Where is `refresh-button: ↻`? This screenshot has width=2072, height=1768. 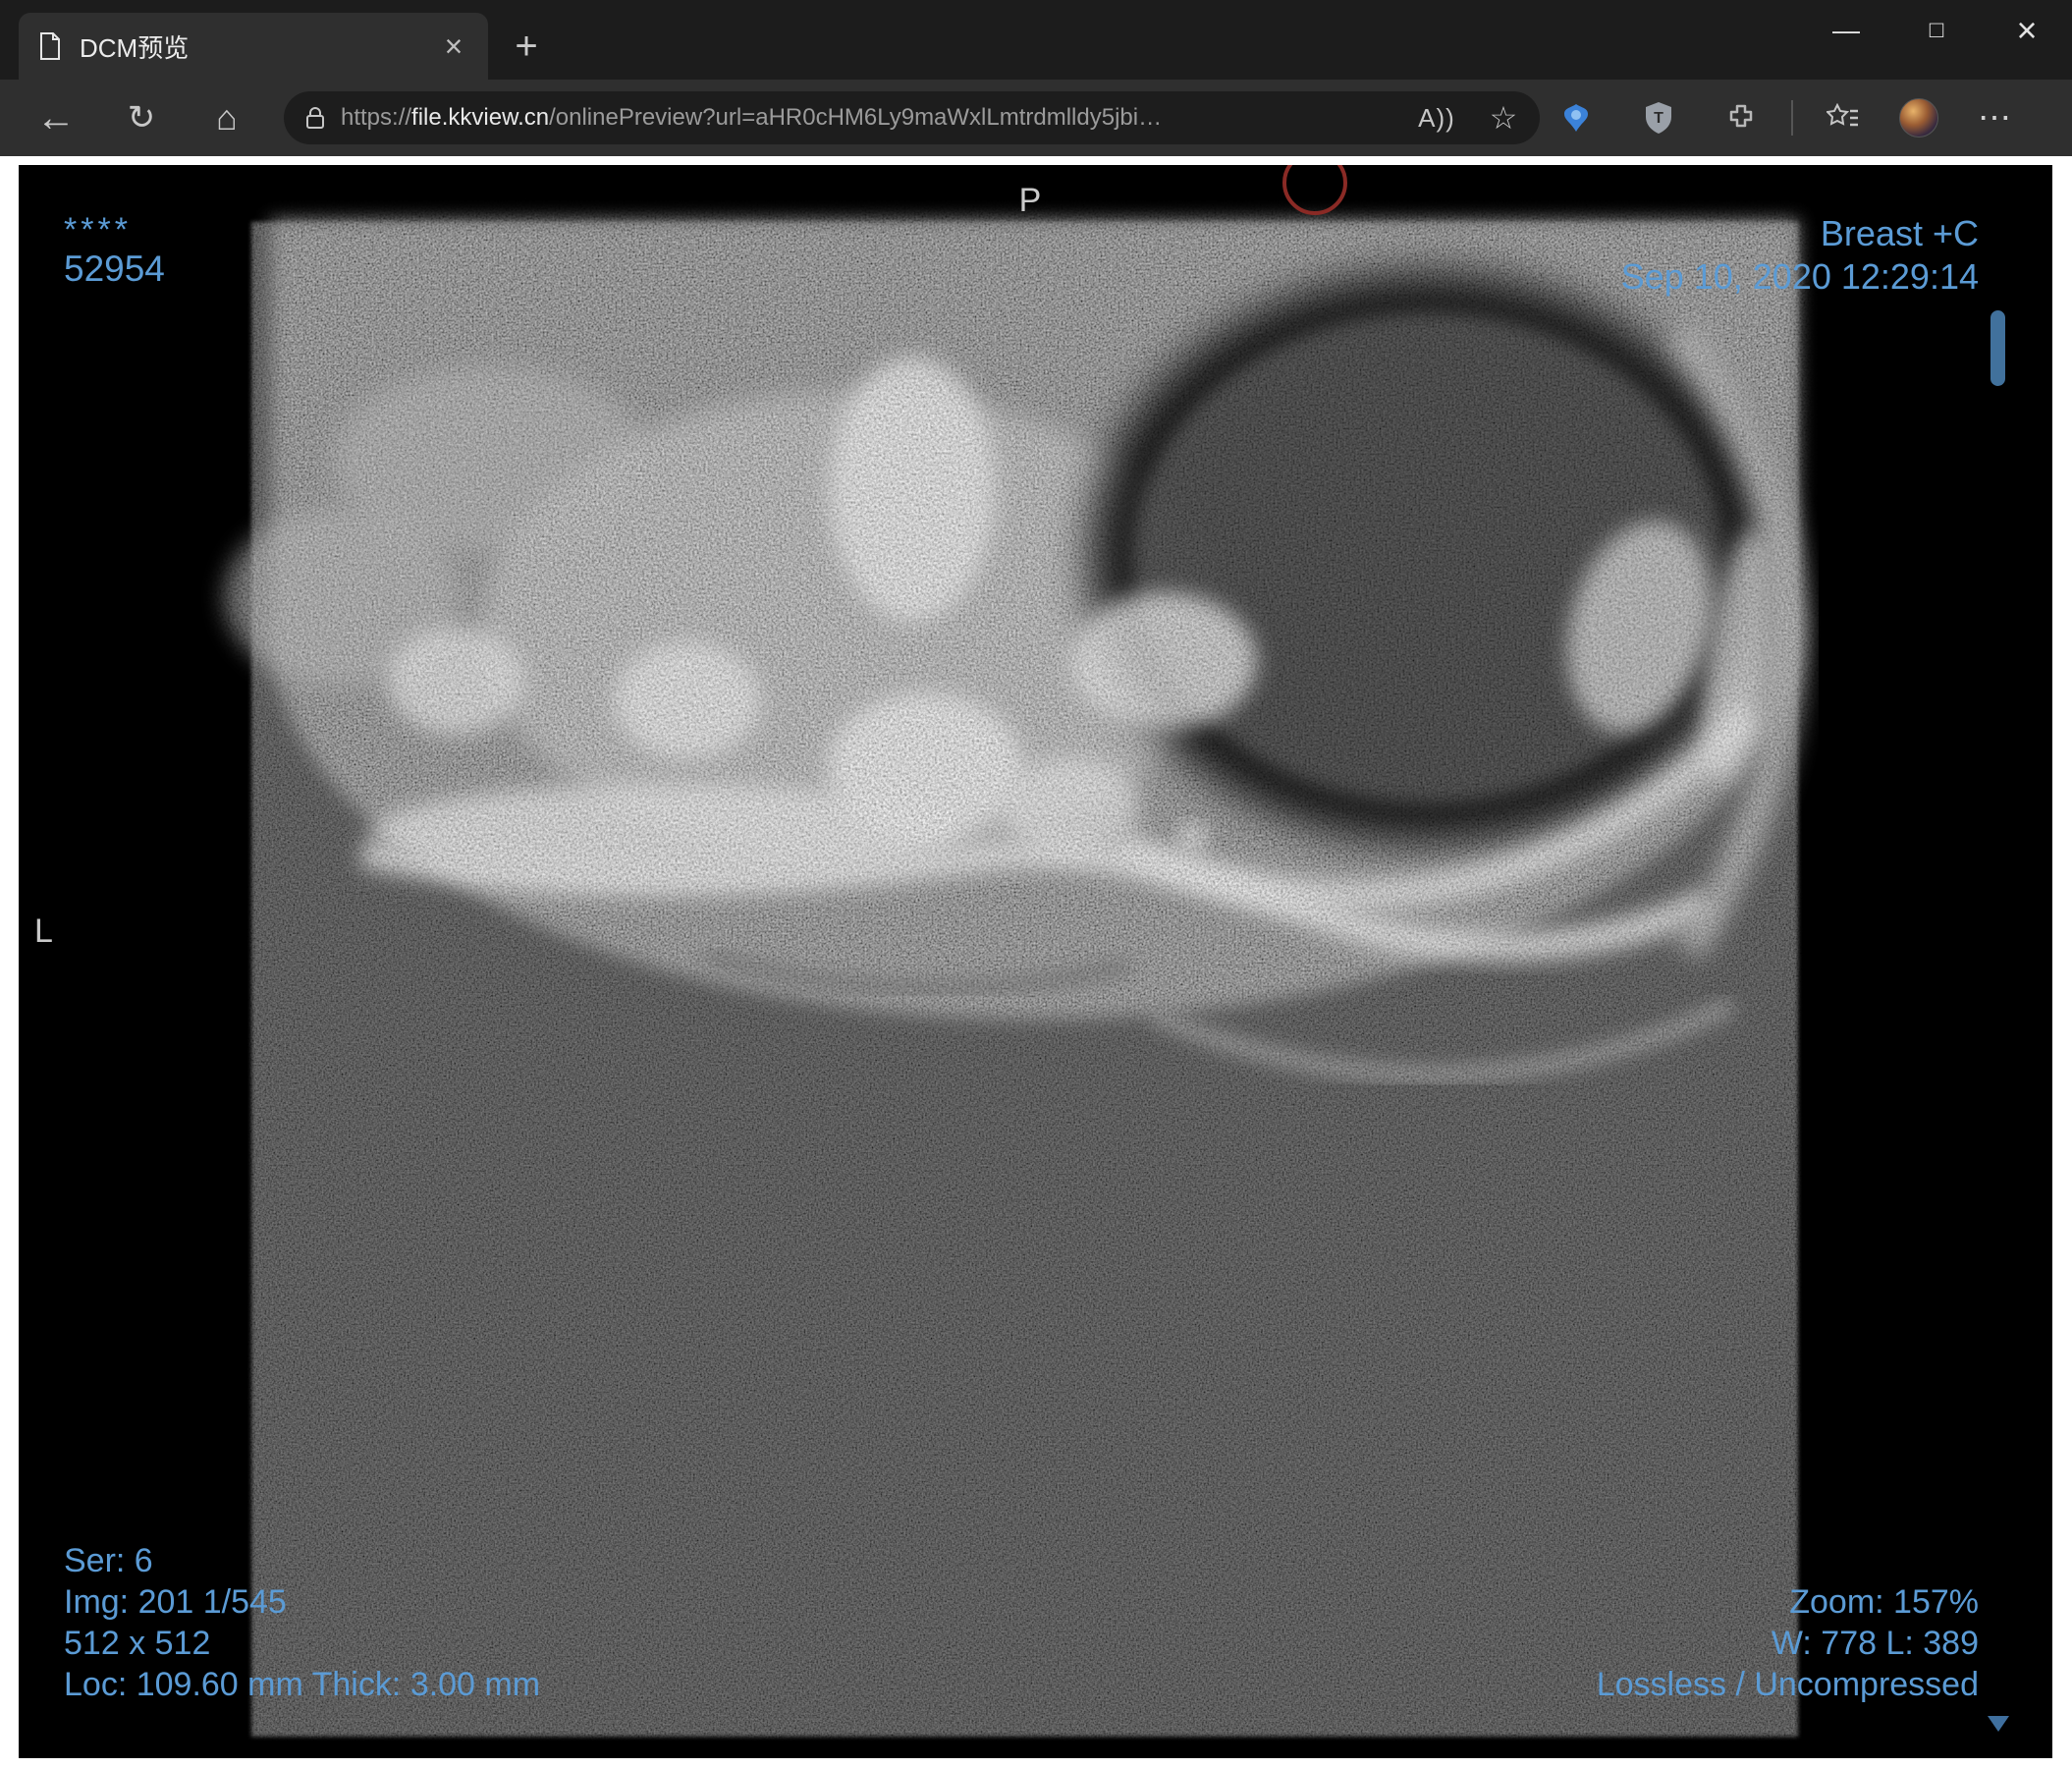
refresh-button: ↻ is located at coordinates (141, 117).